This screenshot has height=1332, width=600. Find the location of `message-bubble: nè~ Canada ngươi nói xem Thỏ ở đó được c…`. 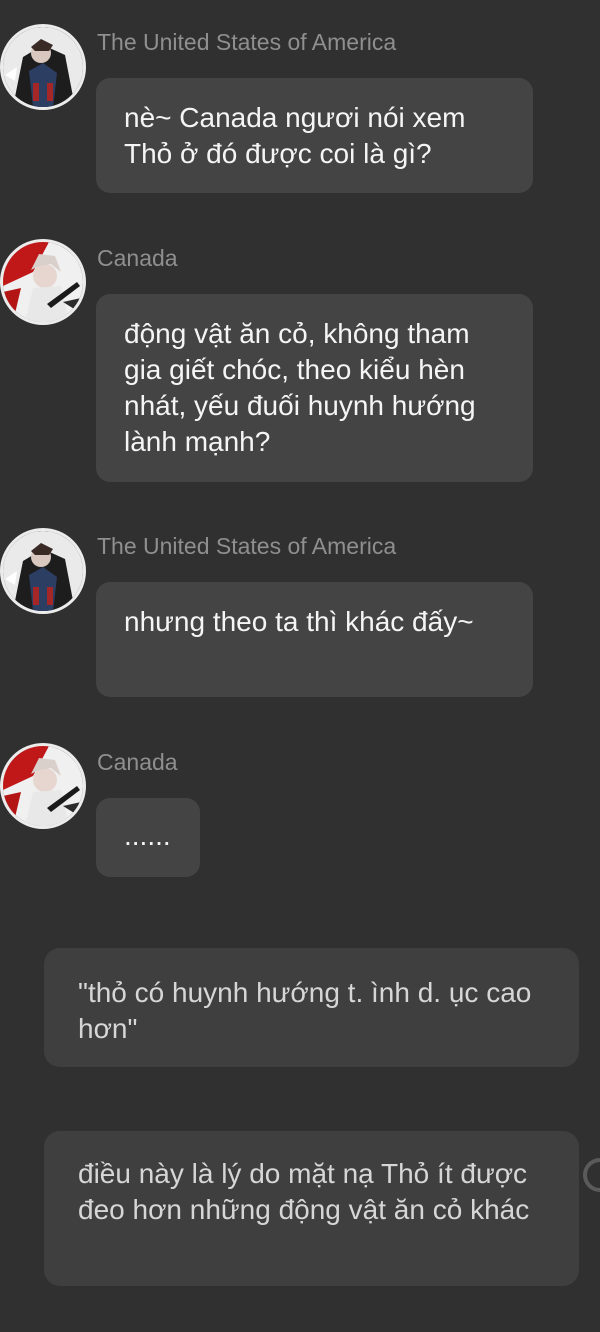

message-bubble: nè~ Canada ngươi nói xem Thỏ ở đó được c… is located at coordinates (314, 135).